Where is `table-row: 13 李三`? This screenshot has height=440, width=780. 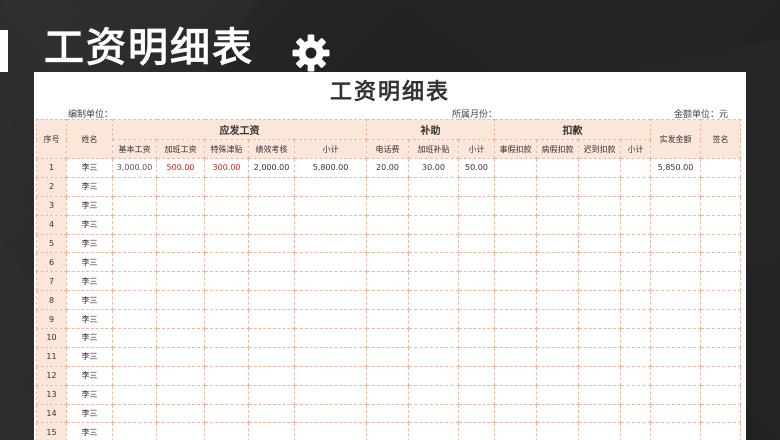 table-row: 13 李三 is located at coordinates (388, 394).